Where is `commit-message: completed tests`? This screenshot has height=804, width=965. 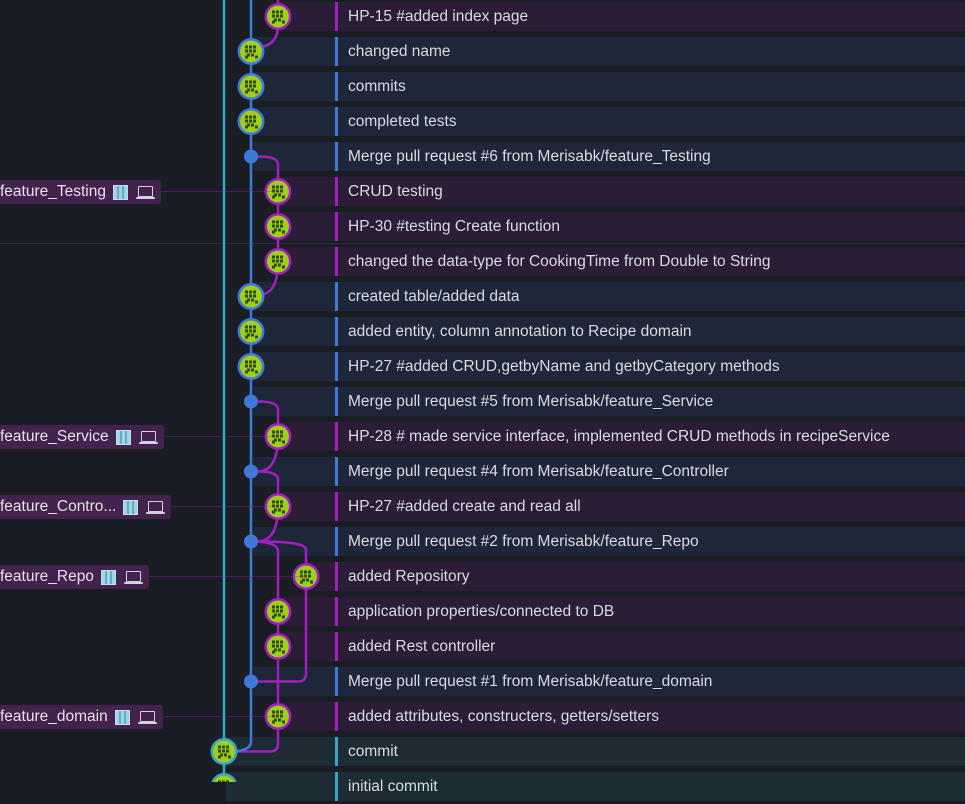
commit-message: completed tests is located at coordinates (402, 121).